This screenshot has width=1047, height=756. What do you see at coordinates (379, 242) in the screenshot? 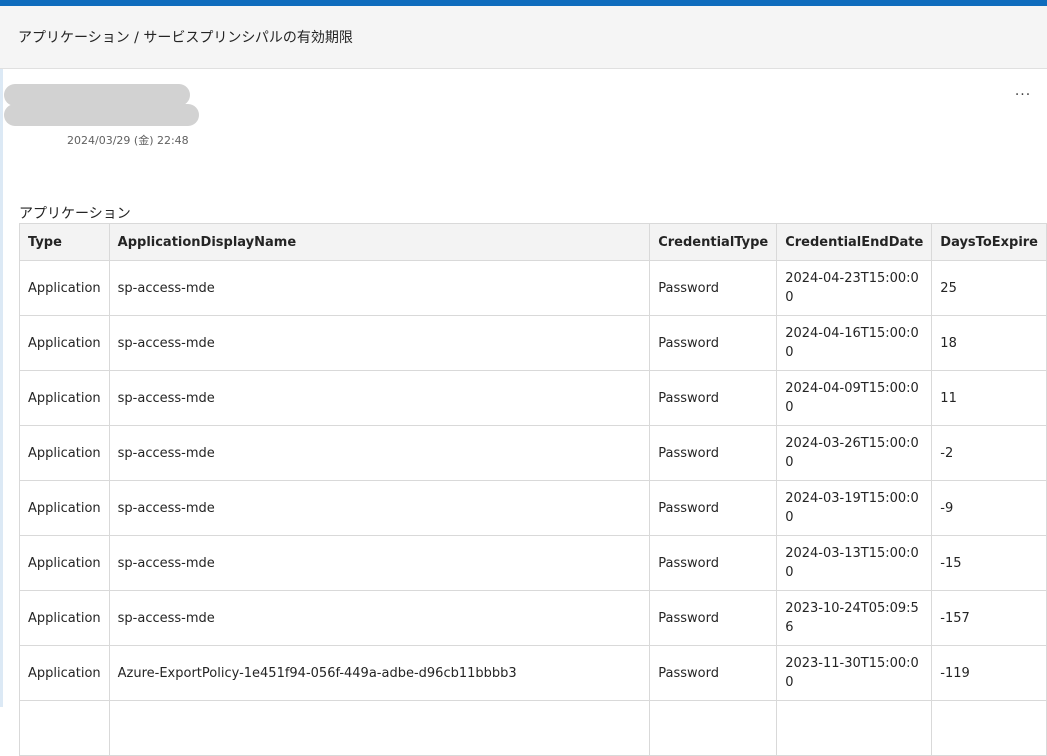
I see `column-header-application-display-name: ApplicationDisplayName` at bounding box center [379, 242].